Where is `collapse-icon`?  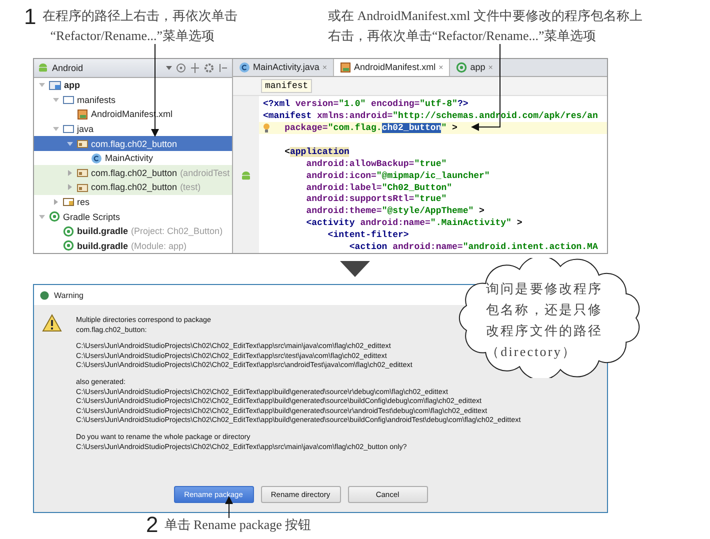 collapse-icon is located at coordinates (195, 67).